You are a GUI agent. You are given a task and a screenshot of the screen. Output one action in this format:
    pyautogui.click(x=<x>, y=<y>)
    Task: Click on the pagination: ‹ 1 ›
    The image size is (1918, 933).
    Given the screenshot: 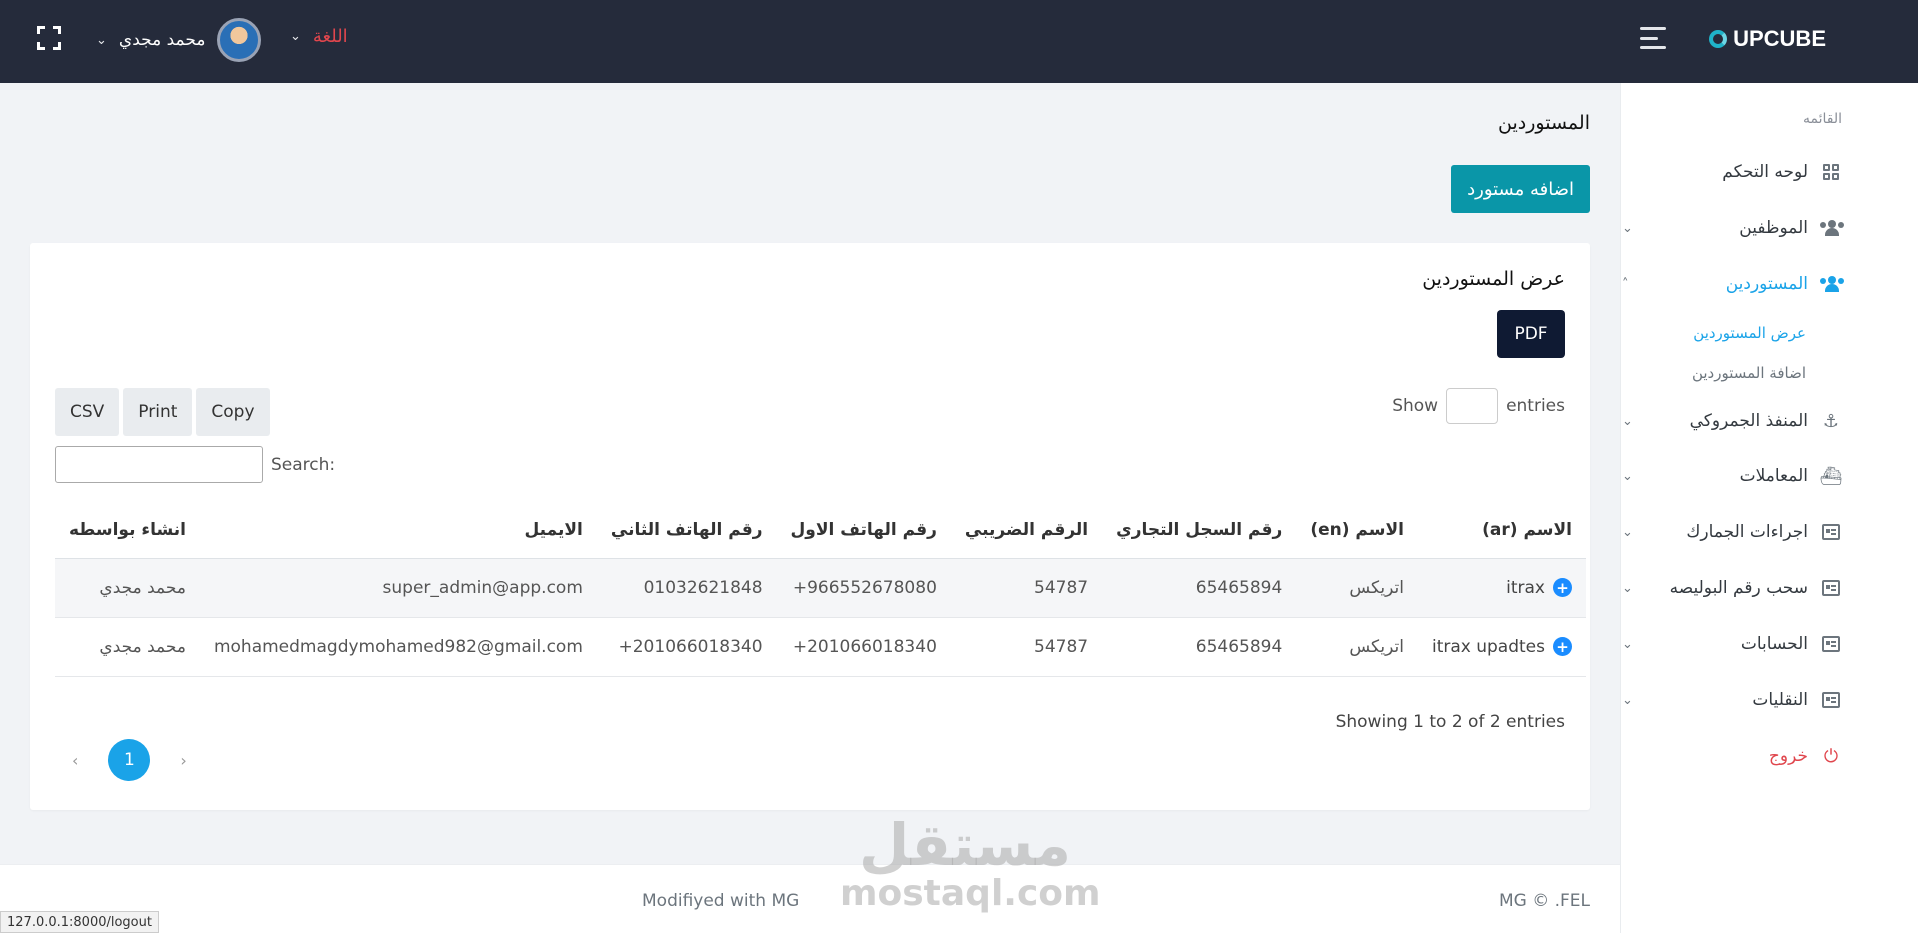 What is the action you would take?
    pyautogui.click(x=129, y=760)
    